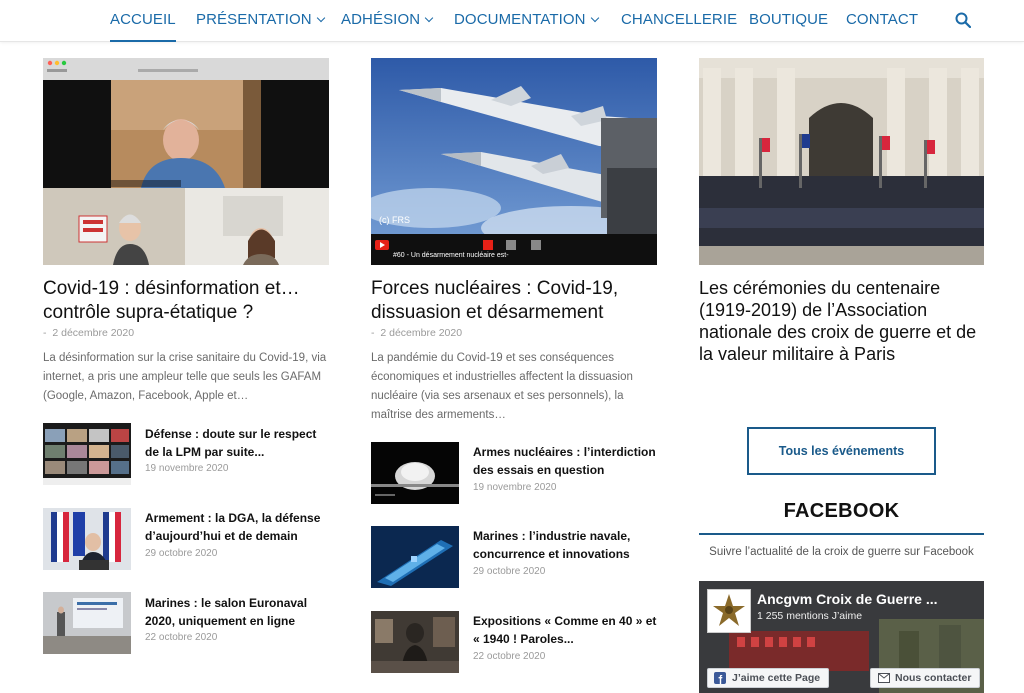 The image size is (1024, 693). I want to click on nav-accueil: ACCUEIL, so click(143, 21).